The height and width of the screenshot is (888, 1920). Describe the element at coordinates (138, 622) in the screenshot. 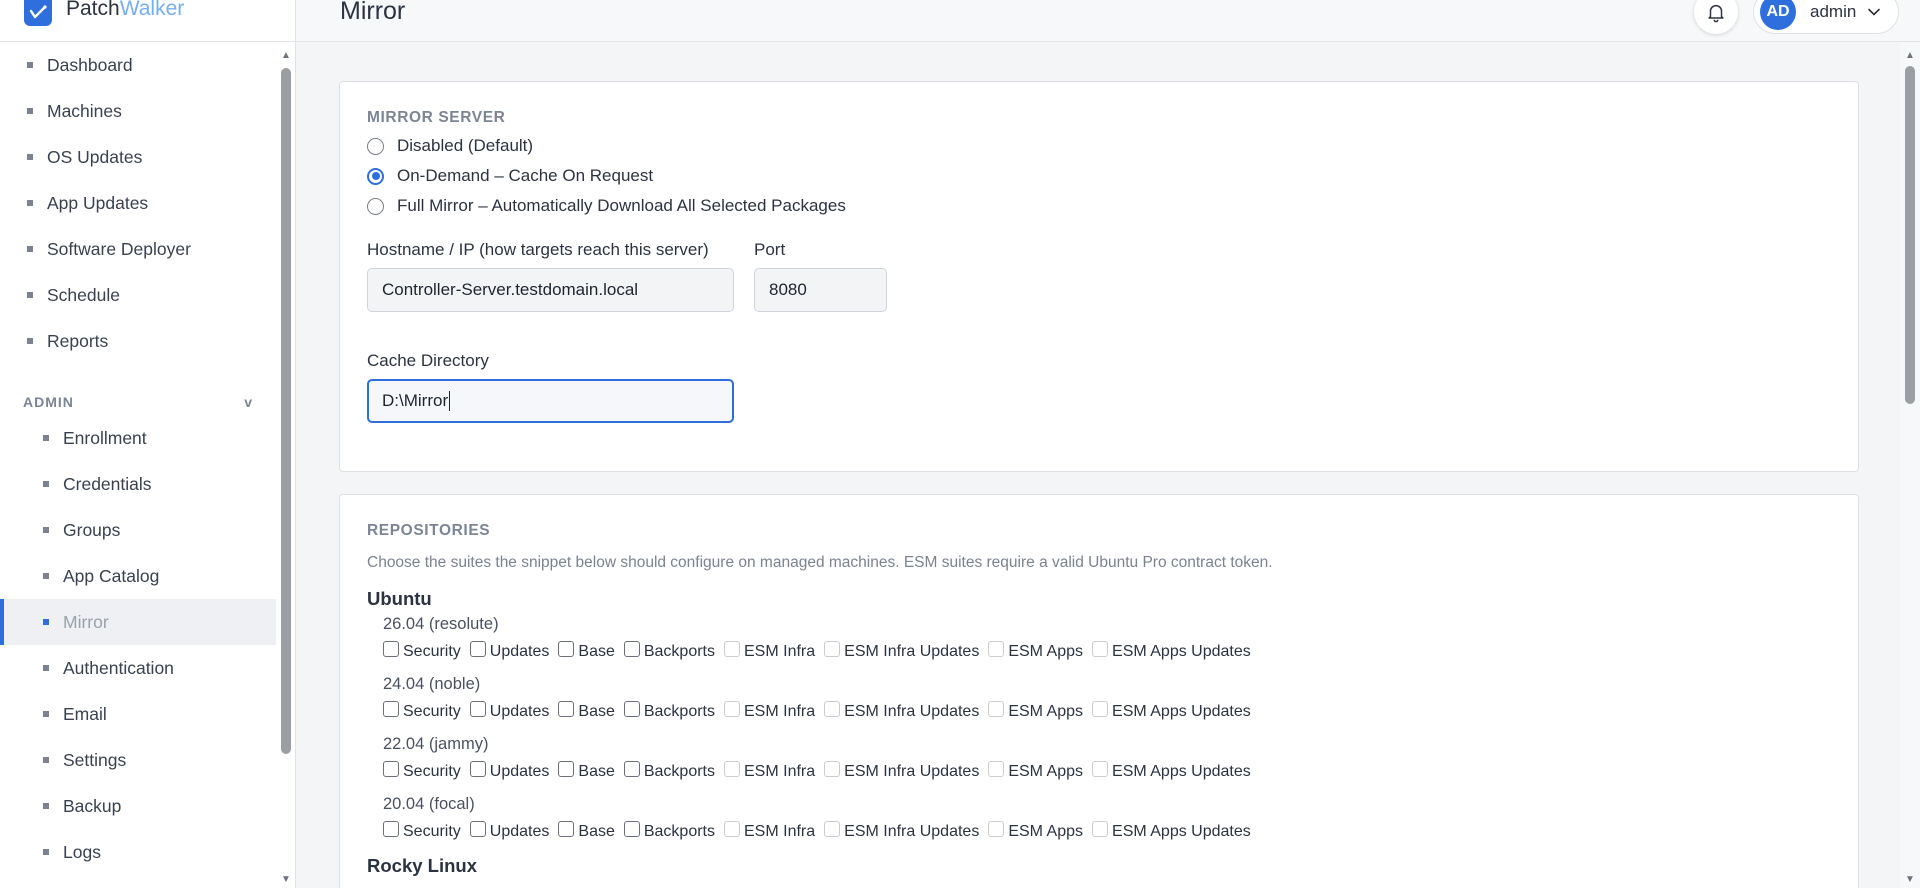

I see `sidebar-item-mirror: Mirror` at that location.